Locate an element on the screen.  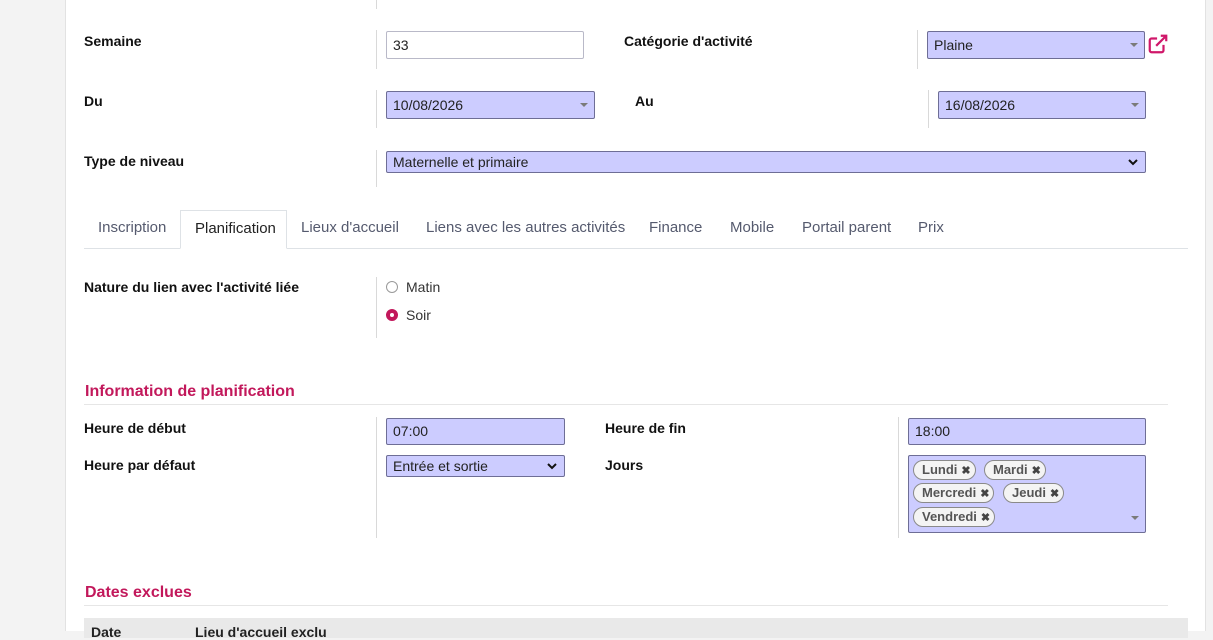
au-date-field: 16/08/2026 is located at coordinates (1042, 105).